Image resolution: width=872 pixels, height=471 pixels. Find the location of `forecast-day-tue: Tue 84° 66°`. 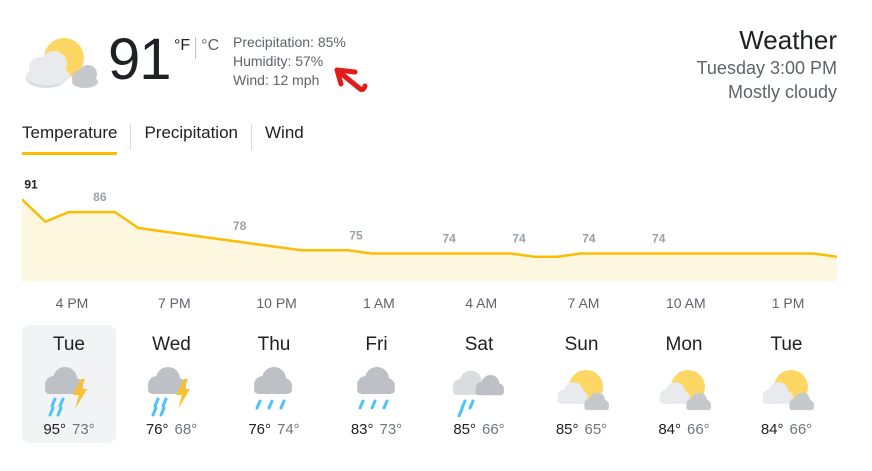

forecast-day-tue: Tue 84° 66° is located at coordinates (787, 384).